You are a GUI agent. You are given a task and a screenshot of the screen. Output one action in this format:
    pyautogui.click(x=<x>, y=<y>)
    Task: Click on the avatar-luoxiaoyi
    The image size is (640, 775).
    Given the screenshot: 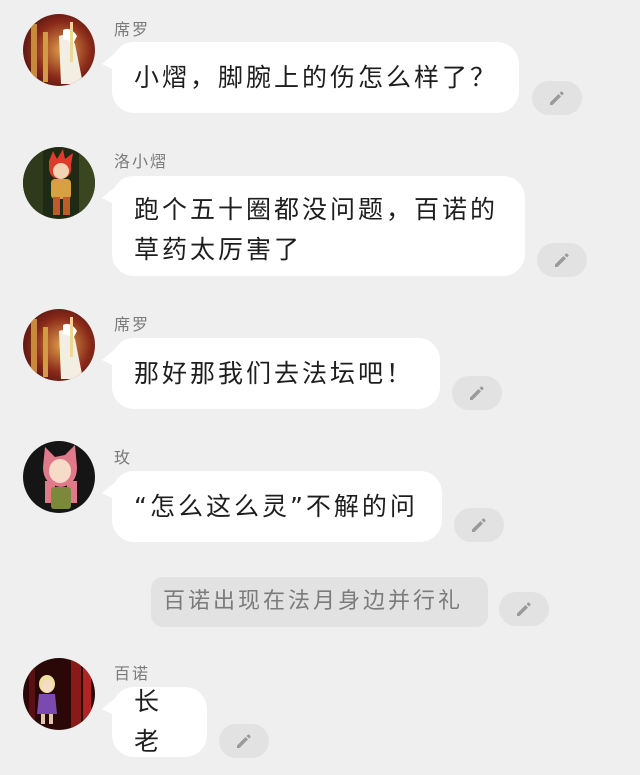 What is the action you would take?
    pyautogui.click(x=59, y=183)
    